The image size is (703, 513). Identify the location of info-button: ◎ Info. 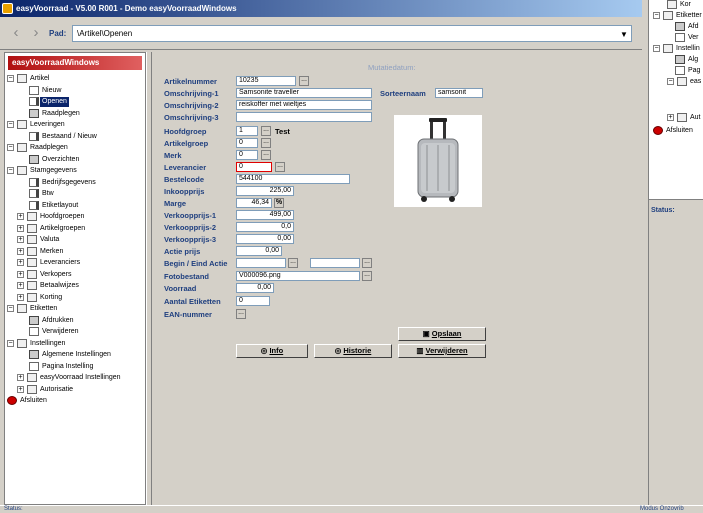
(272, 351).